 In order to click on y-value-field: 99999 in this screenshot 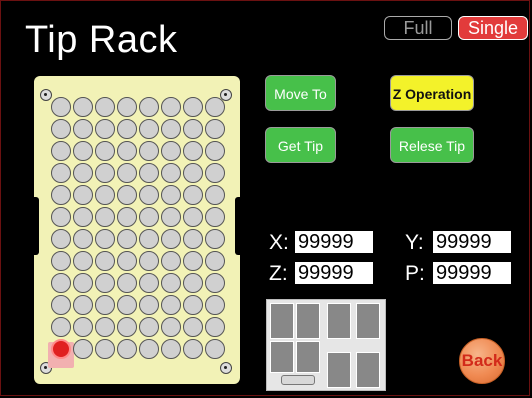, I will do `click(472, 242)`.